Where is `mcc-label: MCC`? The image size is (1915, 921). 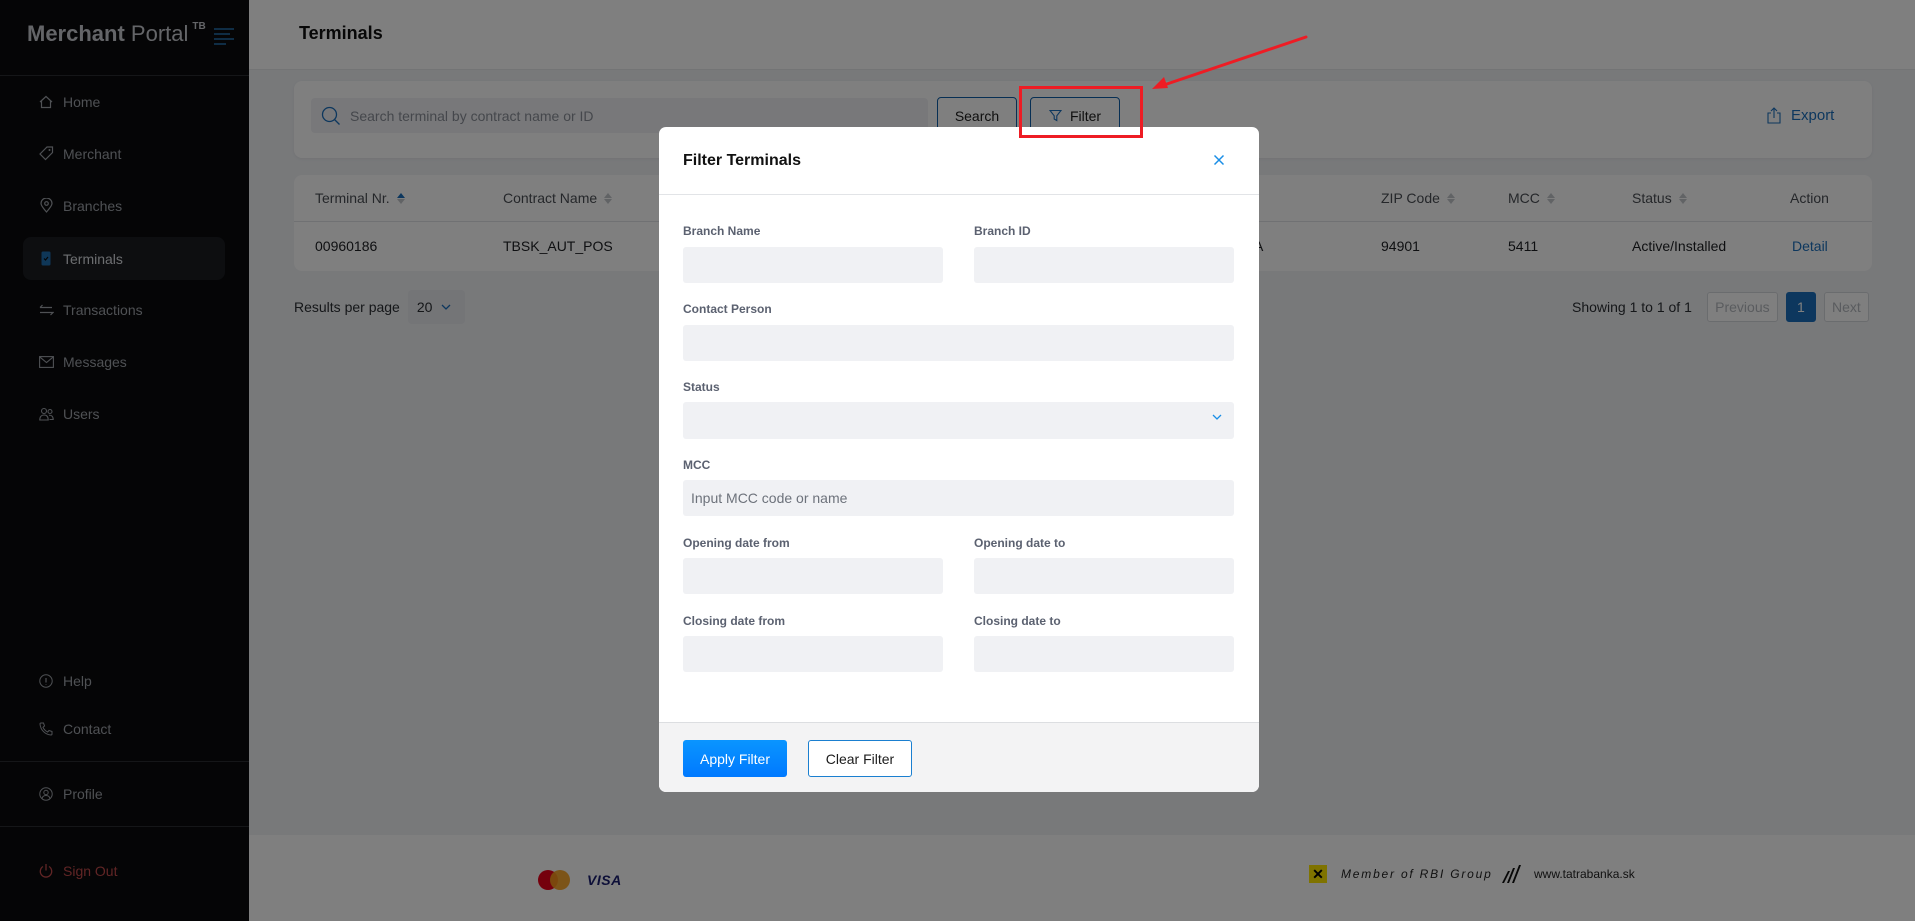
mcc-label: MCC is located at coordinates (697, 465).